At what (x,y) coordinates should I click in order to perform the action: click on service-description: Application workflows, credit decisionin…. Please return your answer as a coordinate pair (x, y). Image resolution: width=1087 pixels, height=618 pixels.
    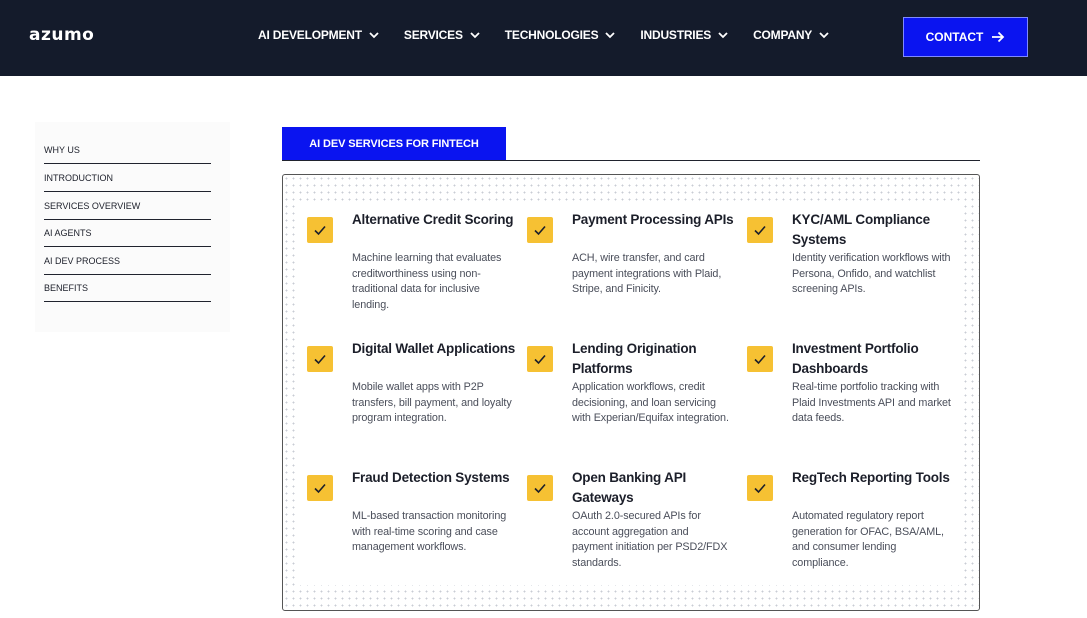
    Looking at the image, I should click on (650, 402).